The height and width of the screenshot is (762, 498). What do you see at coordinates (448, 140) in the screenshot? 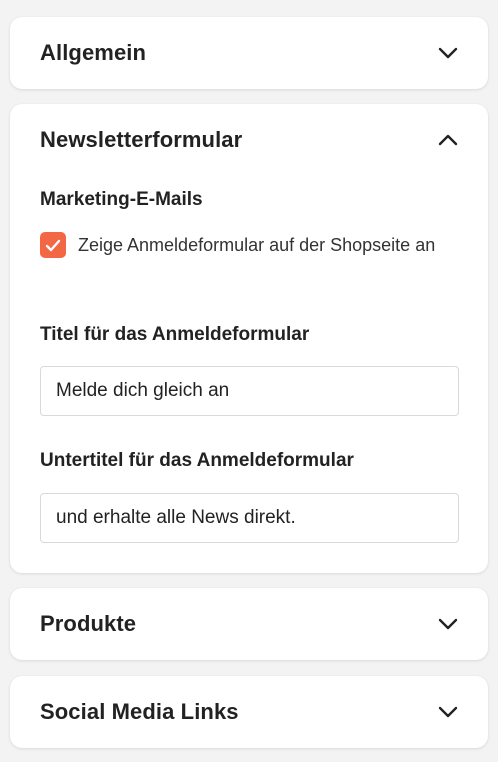
I see `chevron-up-icon` at bounding box center [448, 140].